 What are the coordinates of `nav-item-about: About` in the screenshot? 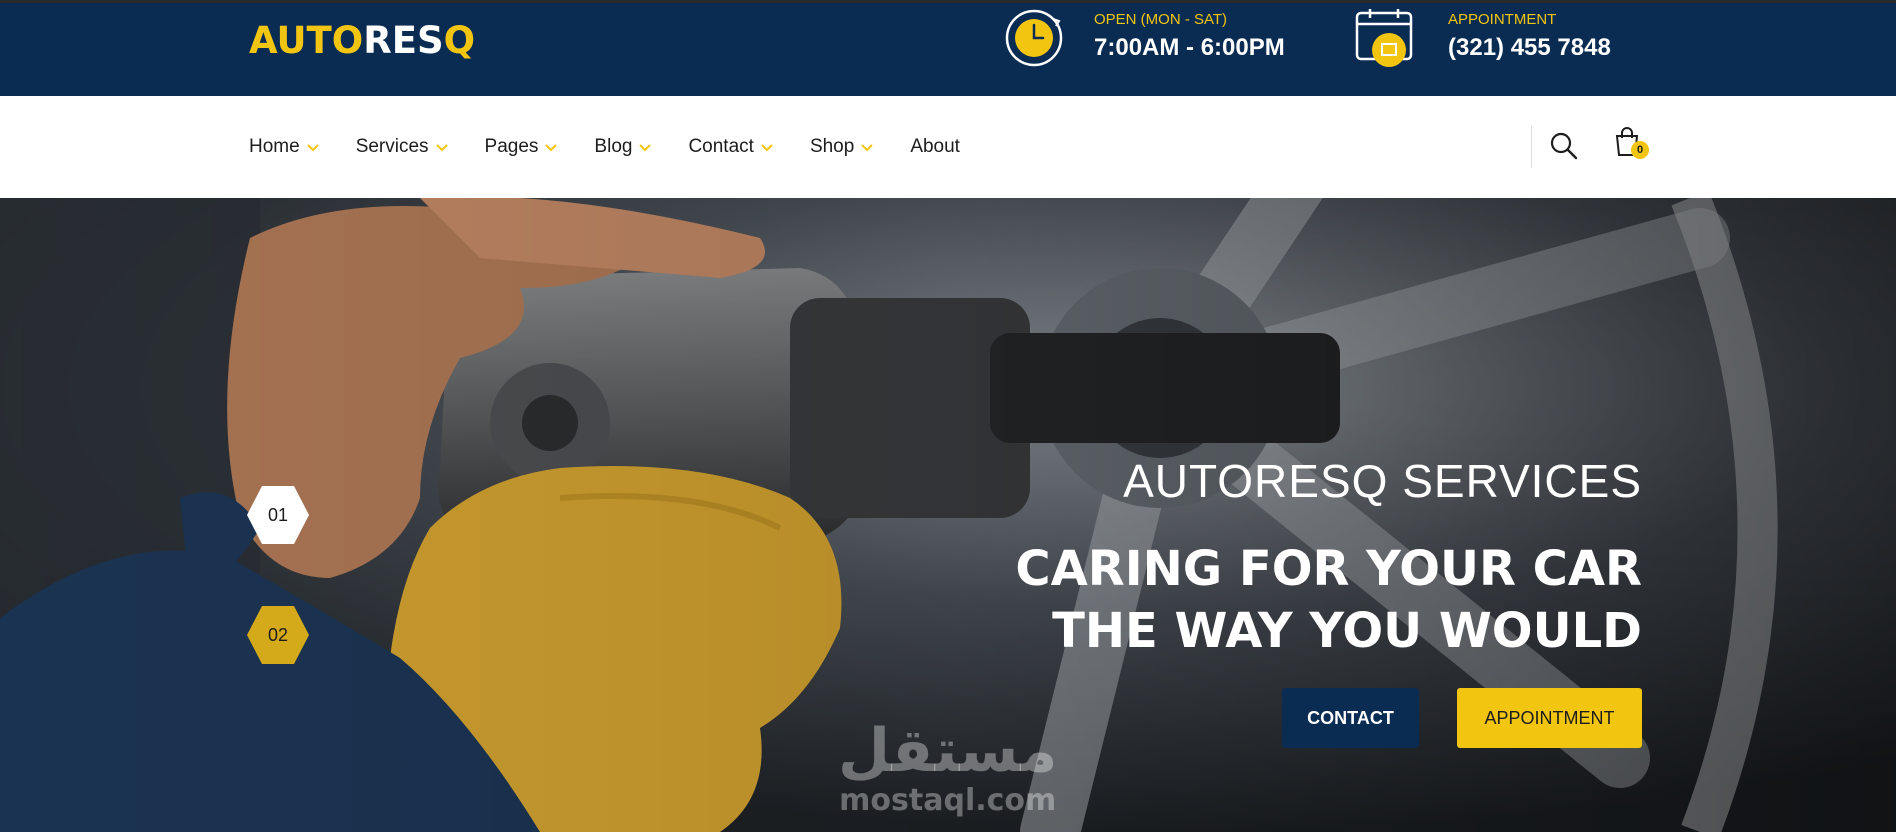 It's located at (935, 147).